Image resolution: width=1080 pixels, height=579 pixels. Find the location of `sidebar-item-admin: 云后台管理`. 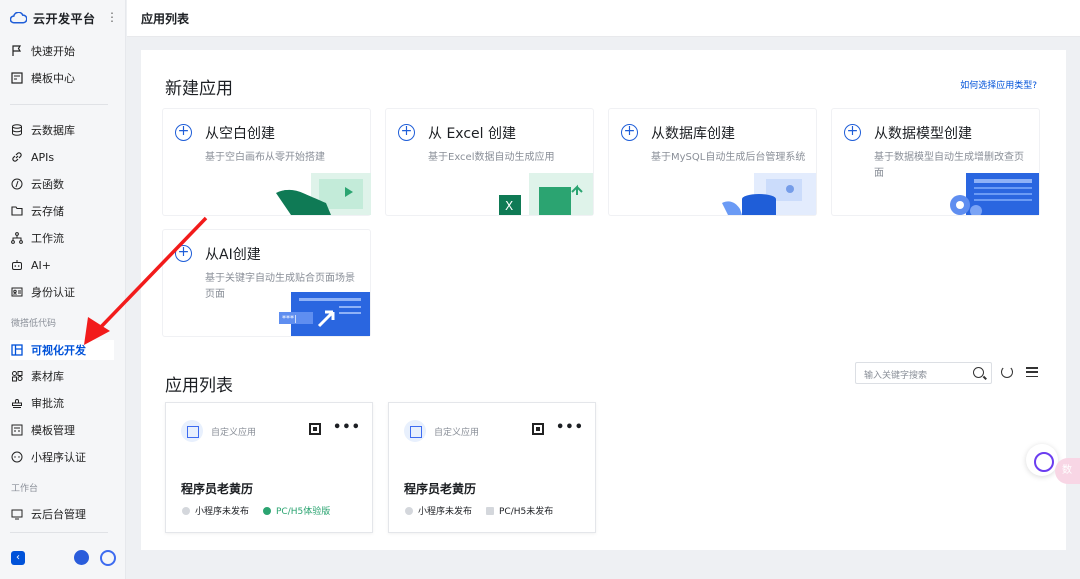

sidebar-item-admin: 云后台管理 is located at coordinates (62, 514).